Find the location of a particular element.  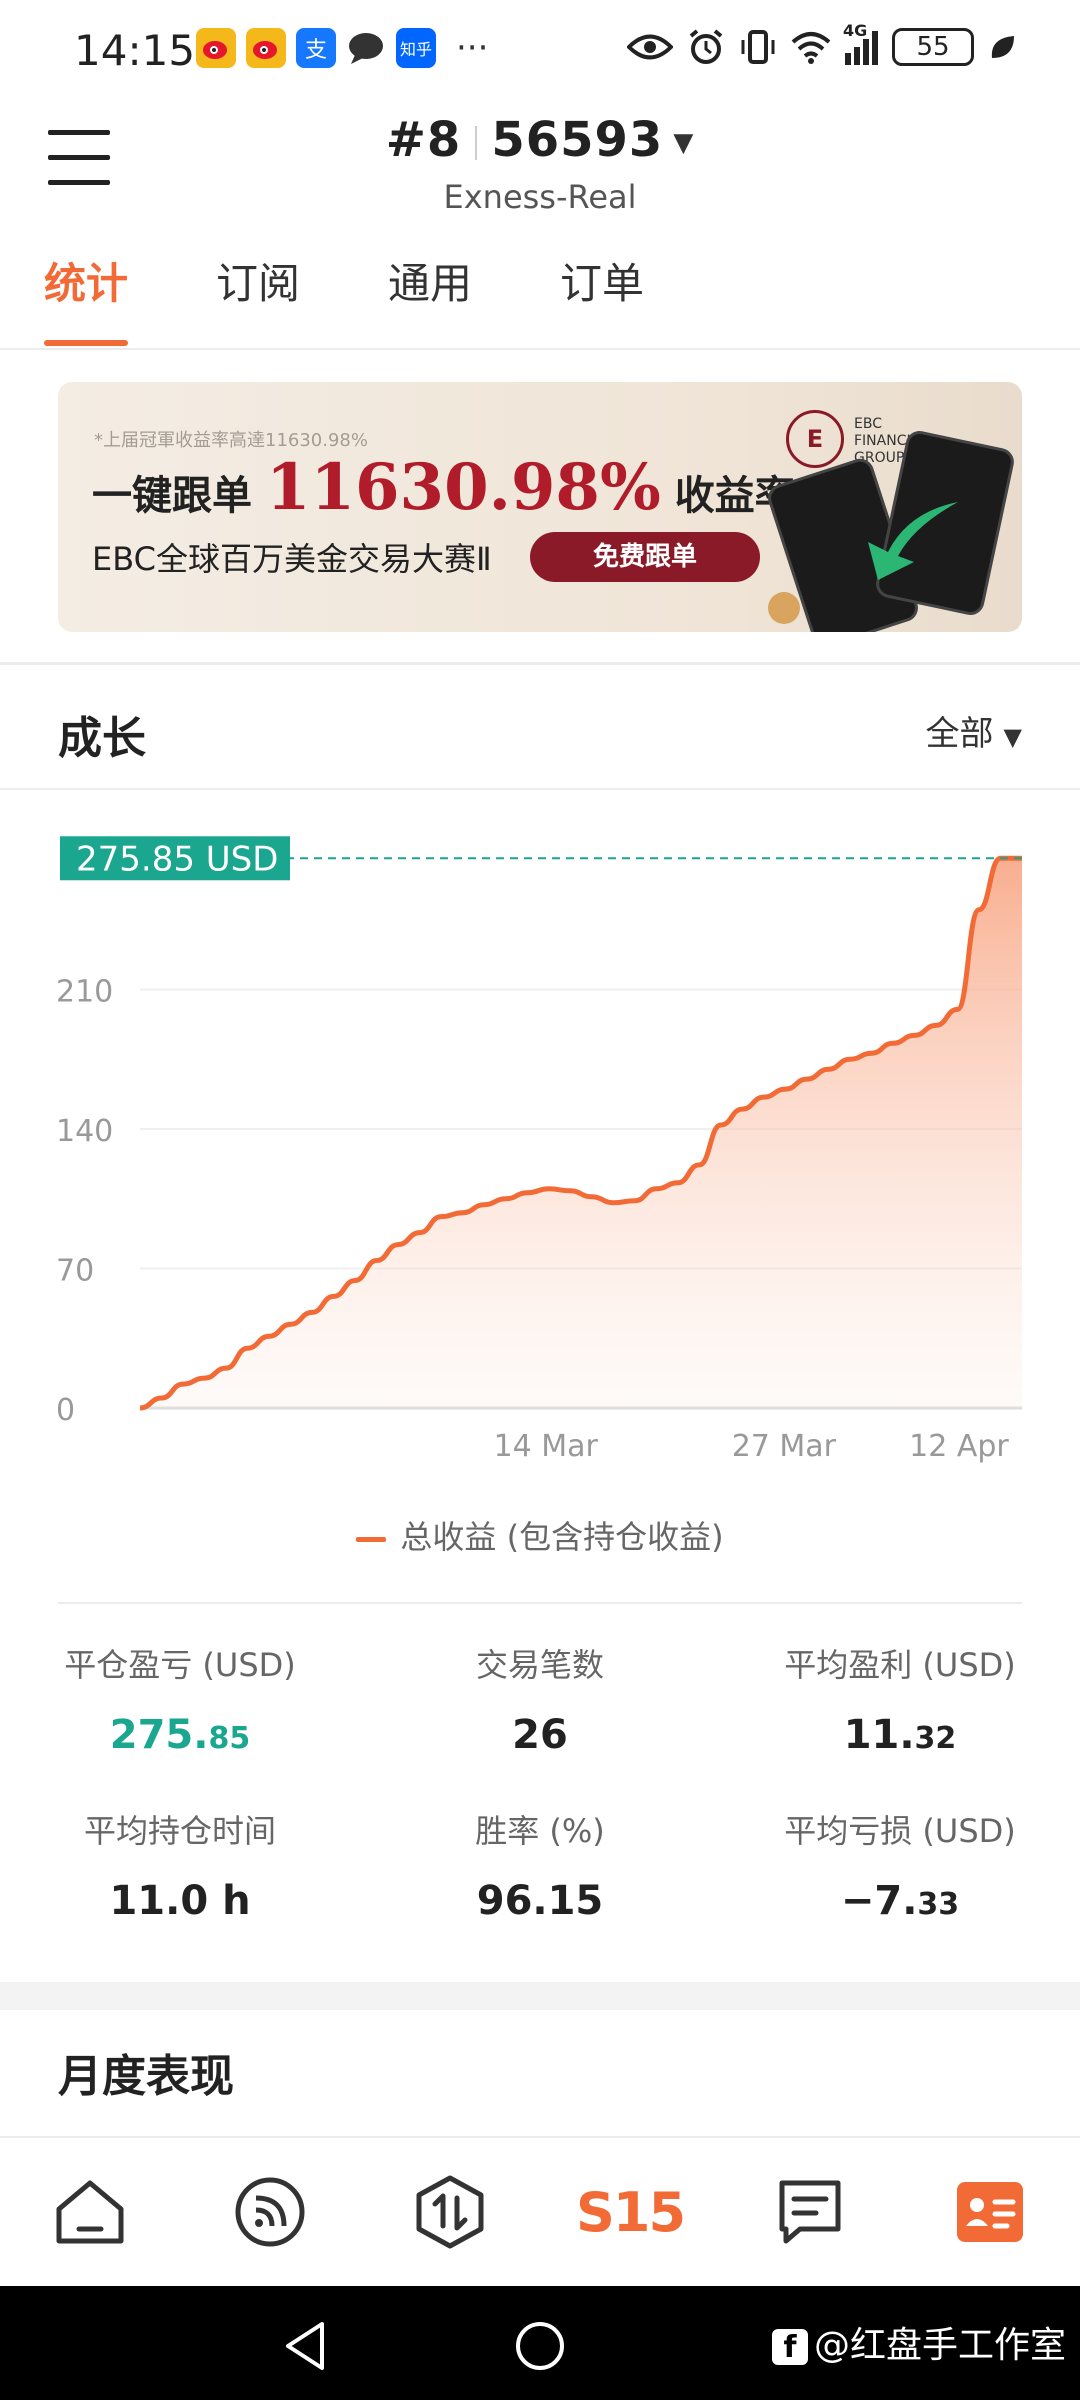

legend-label: 总收益 (包含持仓收益) is located at coordinates (562, 1537).